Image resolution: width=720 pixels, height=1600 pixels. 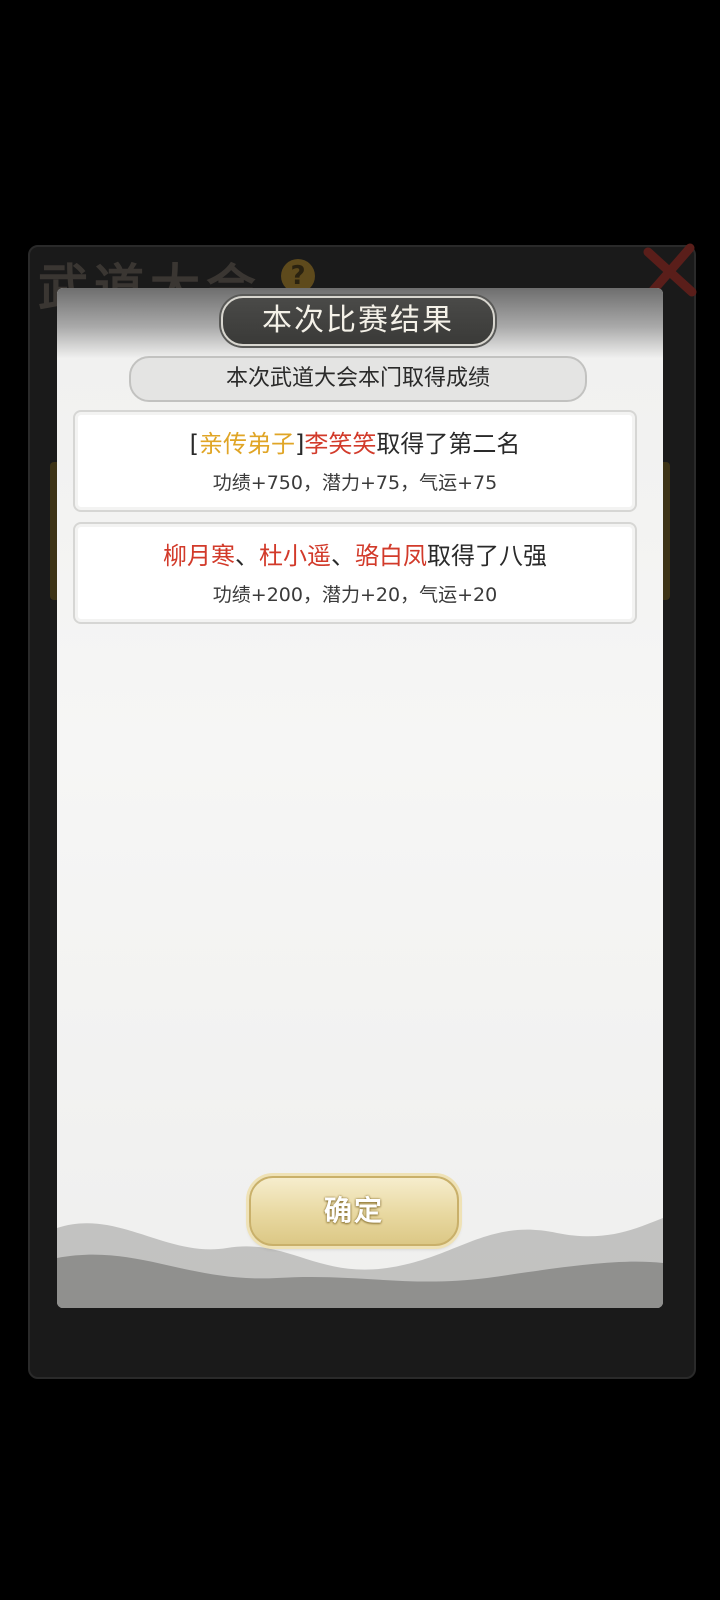 I want to click on result-rewards: 功绩+750，潜力+75，气运+75, so click(x=355, y=483).